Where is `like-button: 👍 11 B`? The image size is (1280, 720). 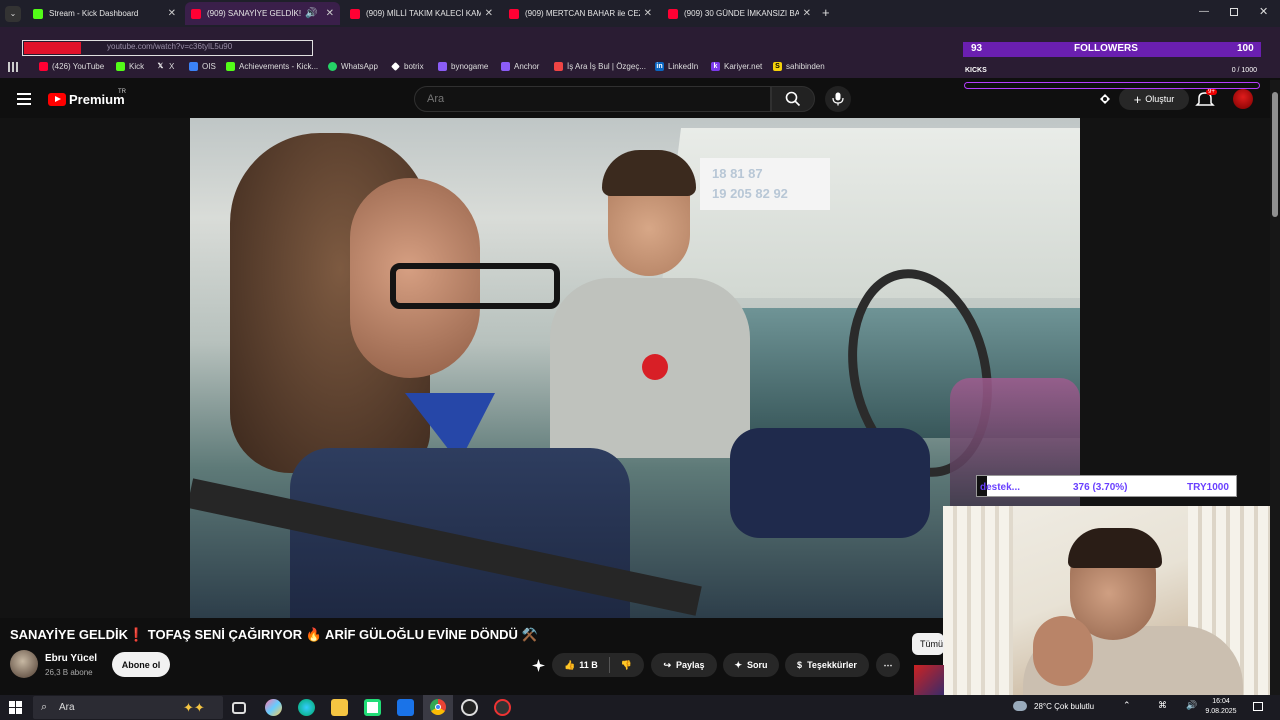
like-button: 👍 11 B is located at coordinates (581, 665).